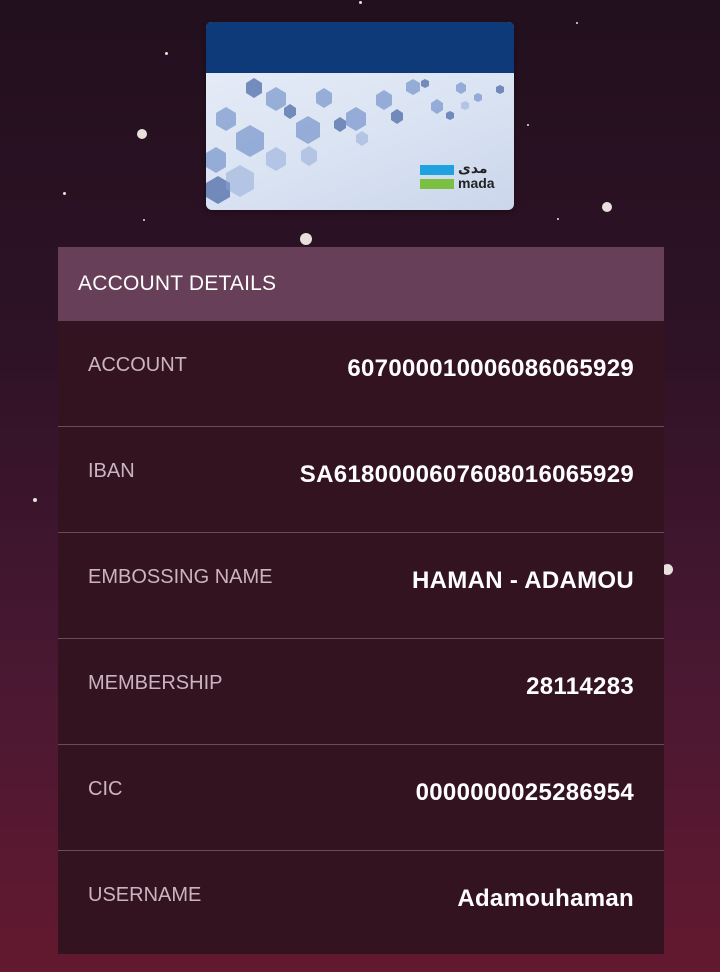 This screenshot has height=972, width=720. Describe the element at coordinates (524, 792) in the screenshot. I see `row-value: 0000000025286954` at that location.